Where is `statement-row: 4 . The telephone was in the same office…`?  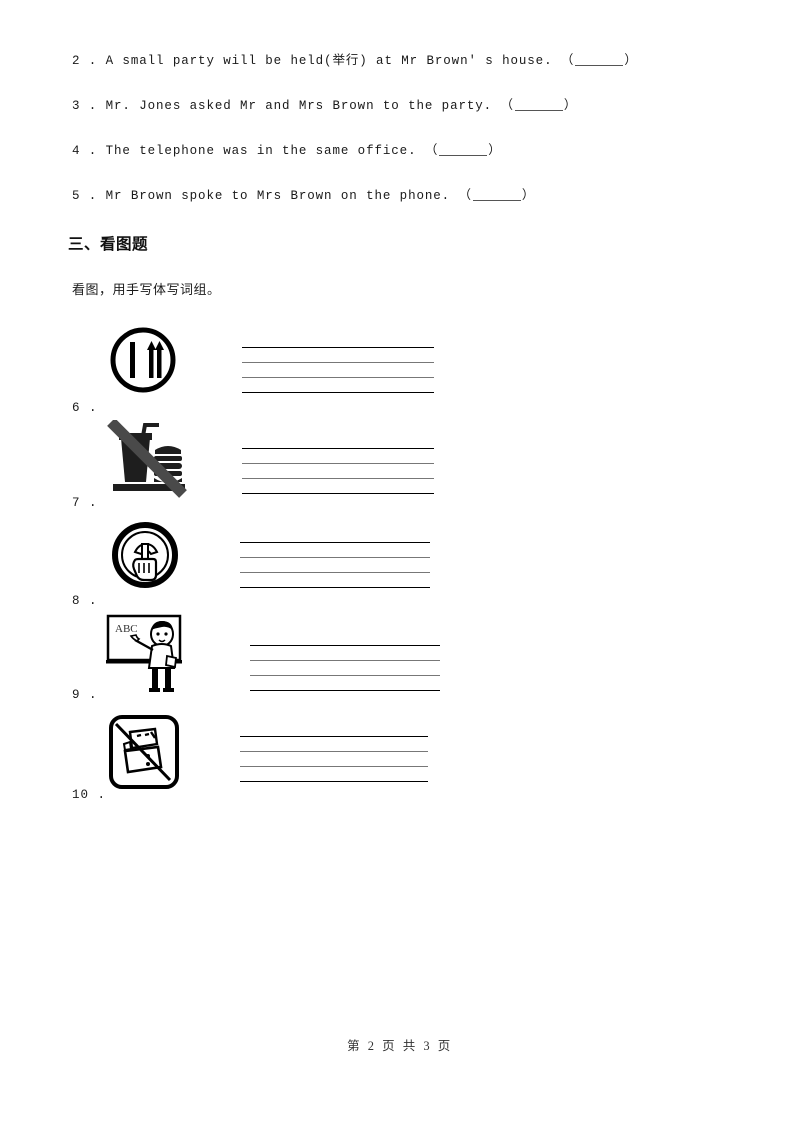 statement-row: 4 . The telephone was in the same office… is located at coordinates (402, 160).